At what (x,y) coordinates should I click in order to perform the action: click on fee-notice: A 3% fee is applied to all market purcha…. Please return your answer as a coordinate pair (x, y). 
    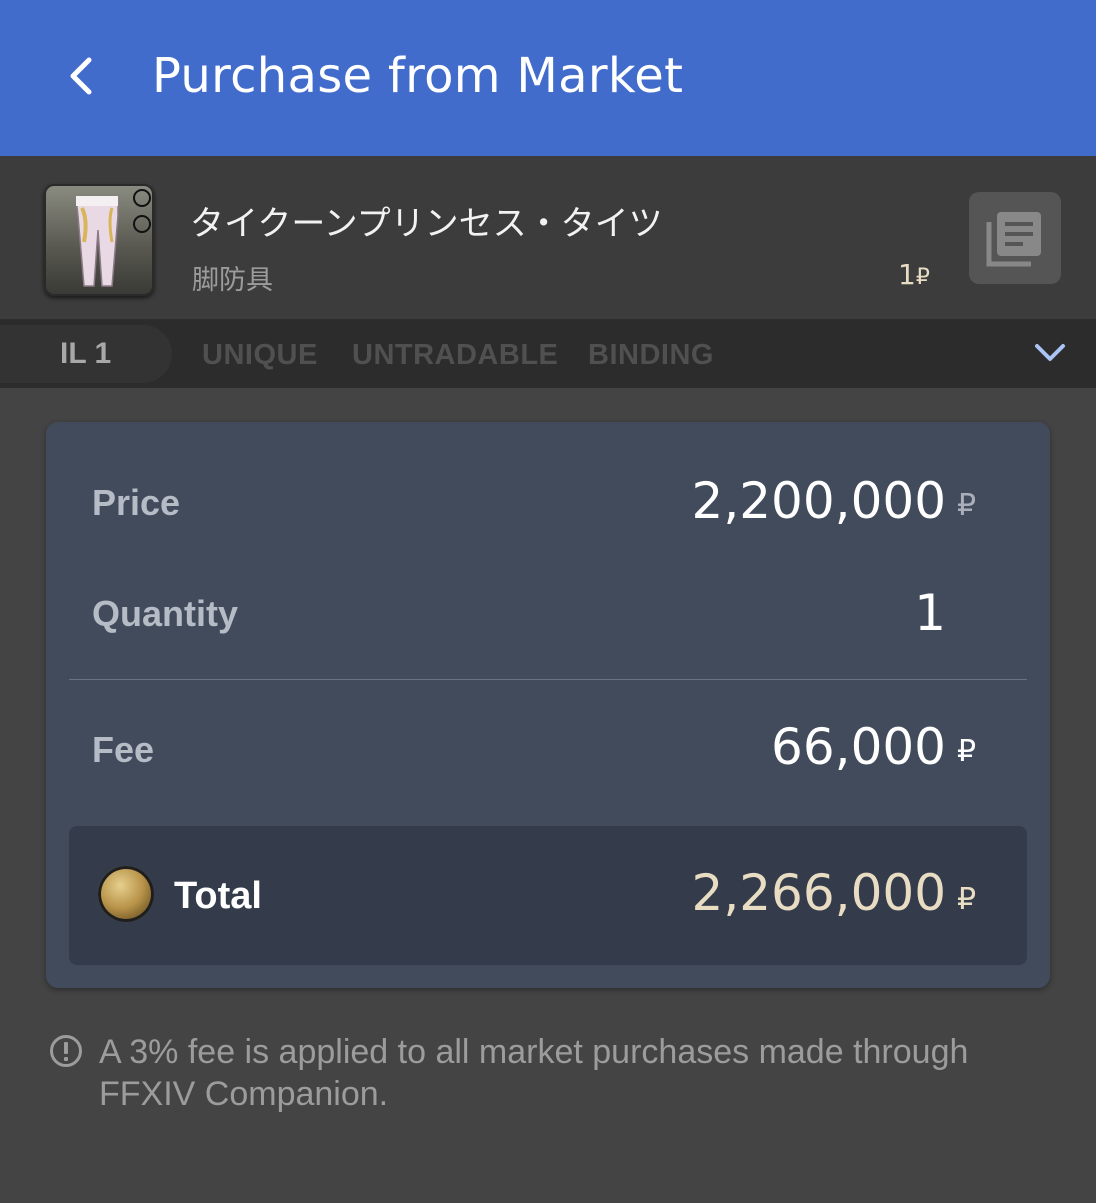
    Looking at the image, I should click on (534, 1073).